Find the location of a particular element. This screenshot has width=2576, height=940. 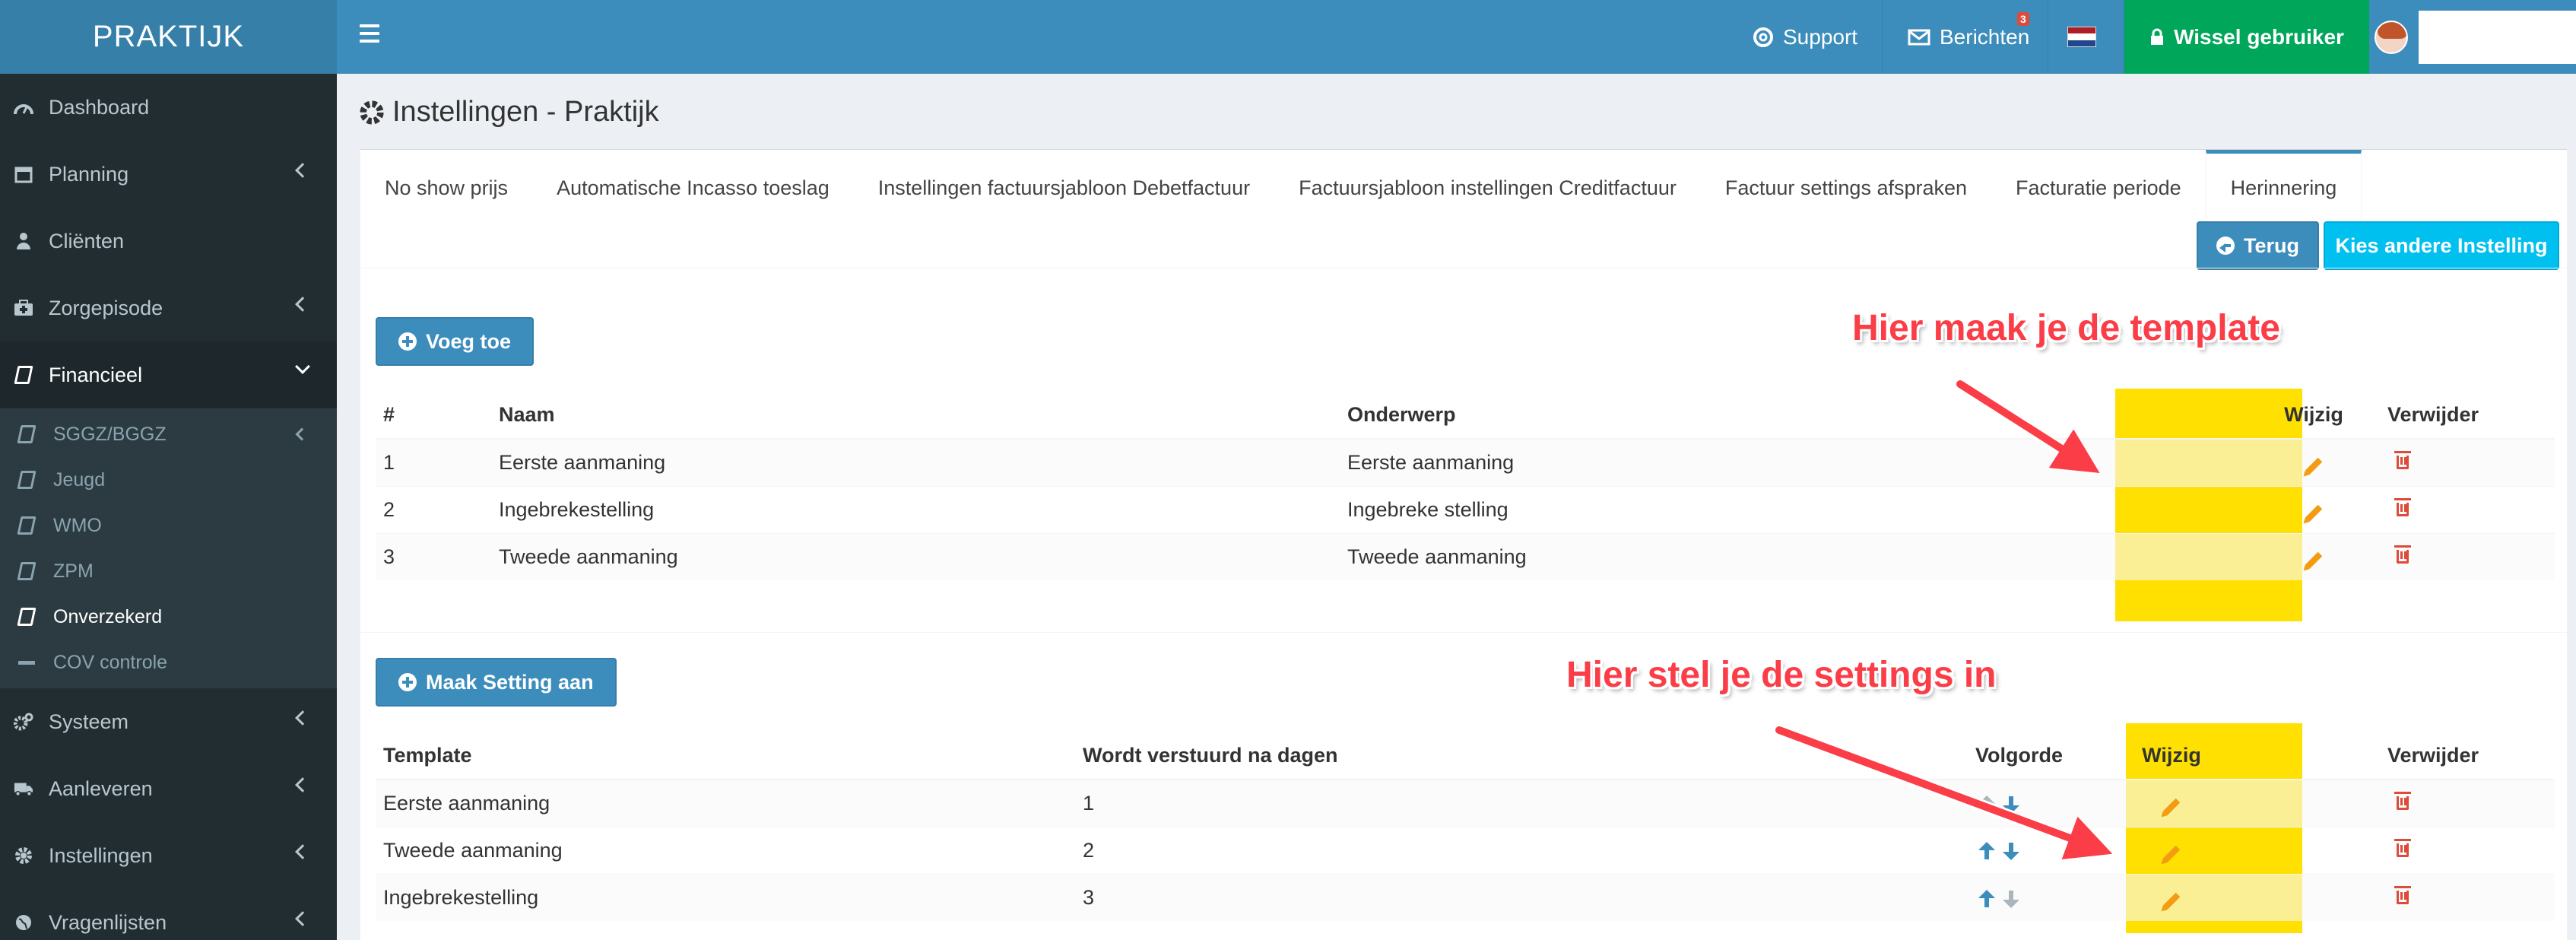

row-number: 2 is located at coordinates (434, 509).